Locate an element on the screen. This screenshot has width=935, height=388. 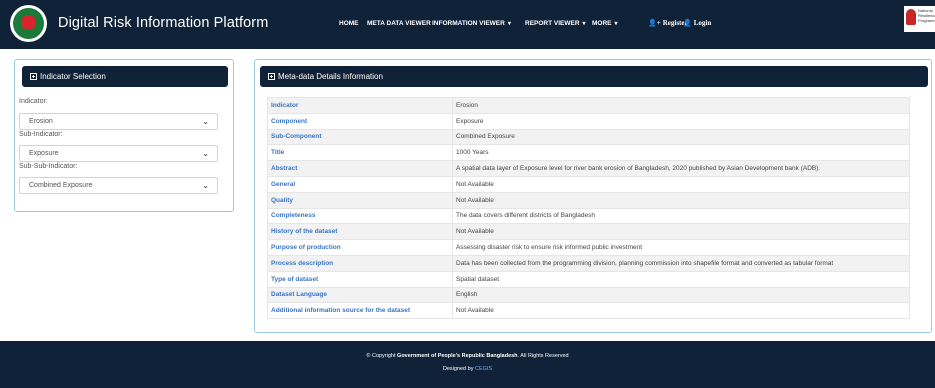
indicator-selection-header: Indicator Selection is located at coordinates (125, 76).